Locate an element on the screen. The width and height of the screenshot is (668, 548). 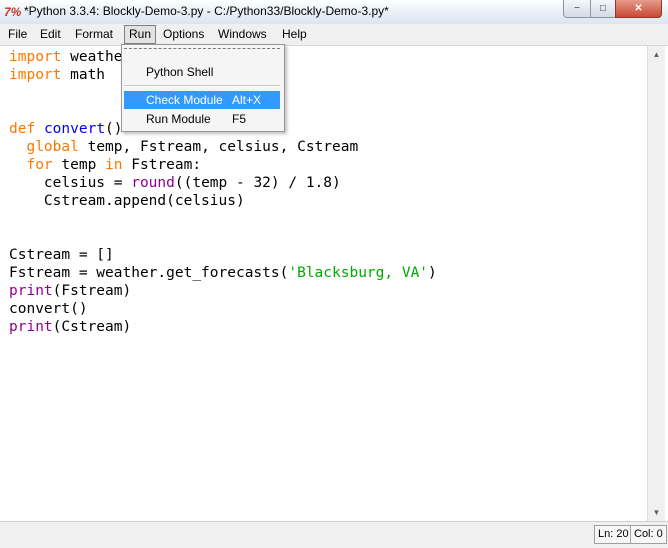
code-line: print(Fstream) is located at coordinates (223, 291).